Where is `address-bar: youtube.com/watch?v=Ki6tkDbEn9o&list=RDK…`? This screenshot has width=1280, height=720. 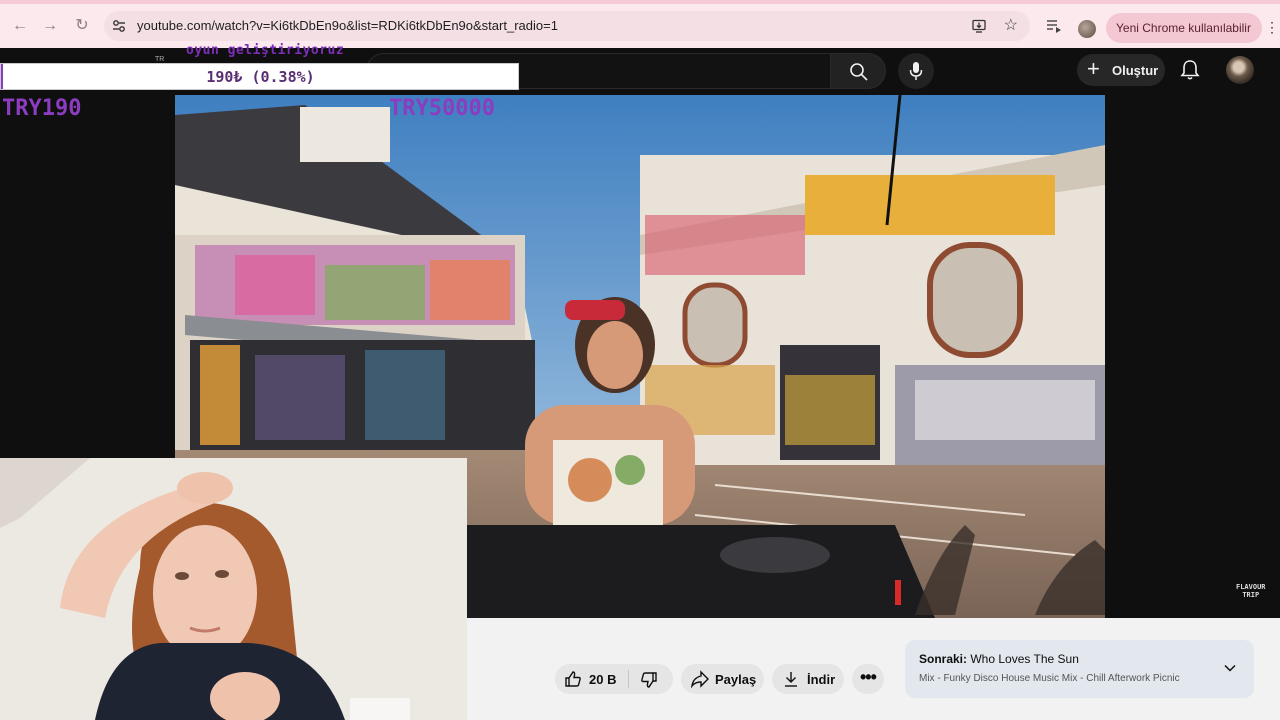
address-bar: youtube.com/watch?v=Ki6tkDbEn9o&list=RDK… is located at coordinates (567, 26).